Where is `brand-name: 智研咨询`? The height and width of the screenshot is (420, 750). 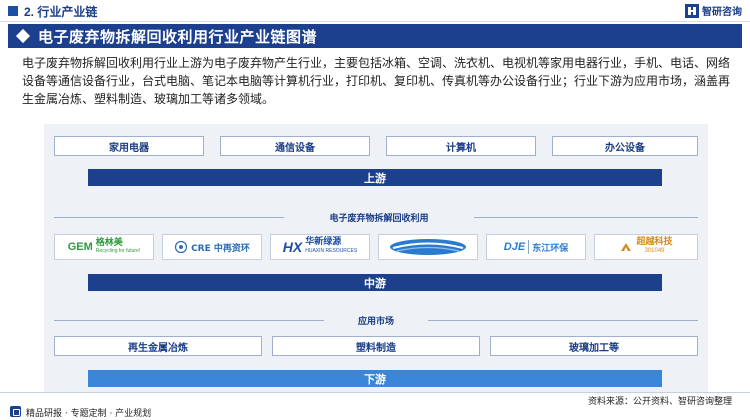 brand-name: 智研咨询 is located at coordinates (722, 12).